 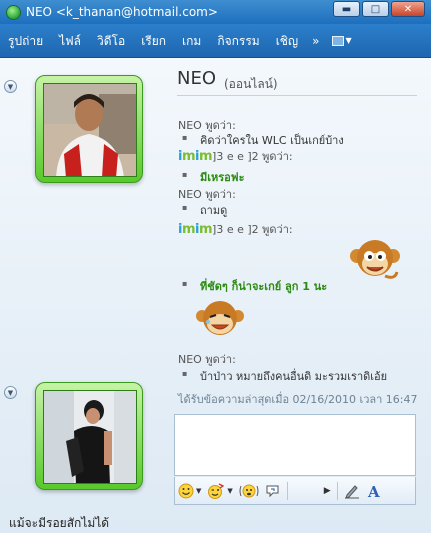 I want to click on laughing-monkey-emoticon-icon, so click(x=220, y=318).